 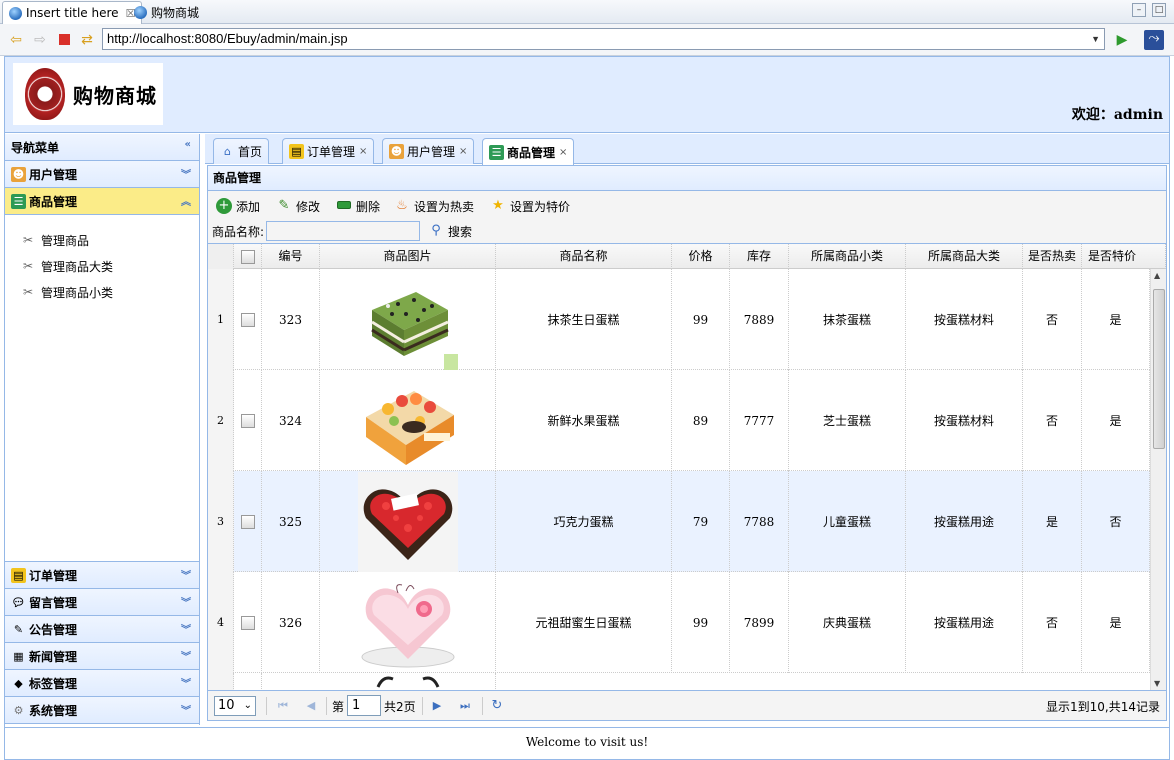 What do you see at coordinates (450, 231) in the screenshot?
I see `search-button: ⚲ 搜索` at bounding box center [450, 231].